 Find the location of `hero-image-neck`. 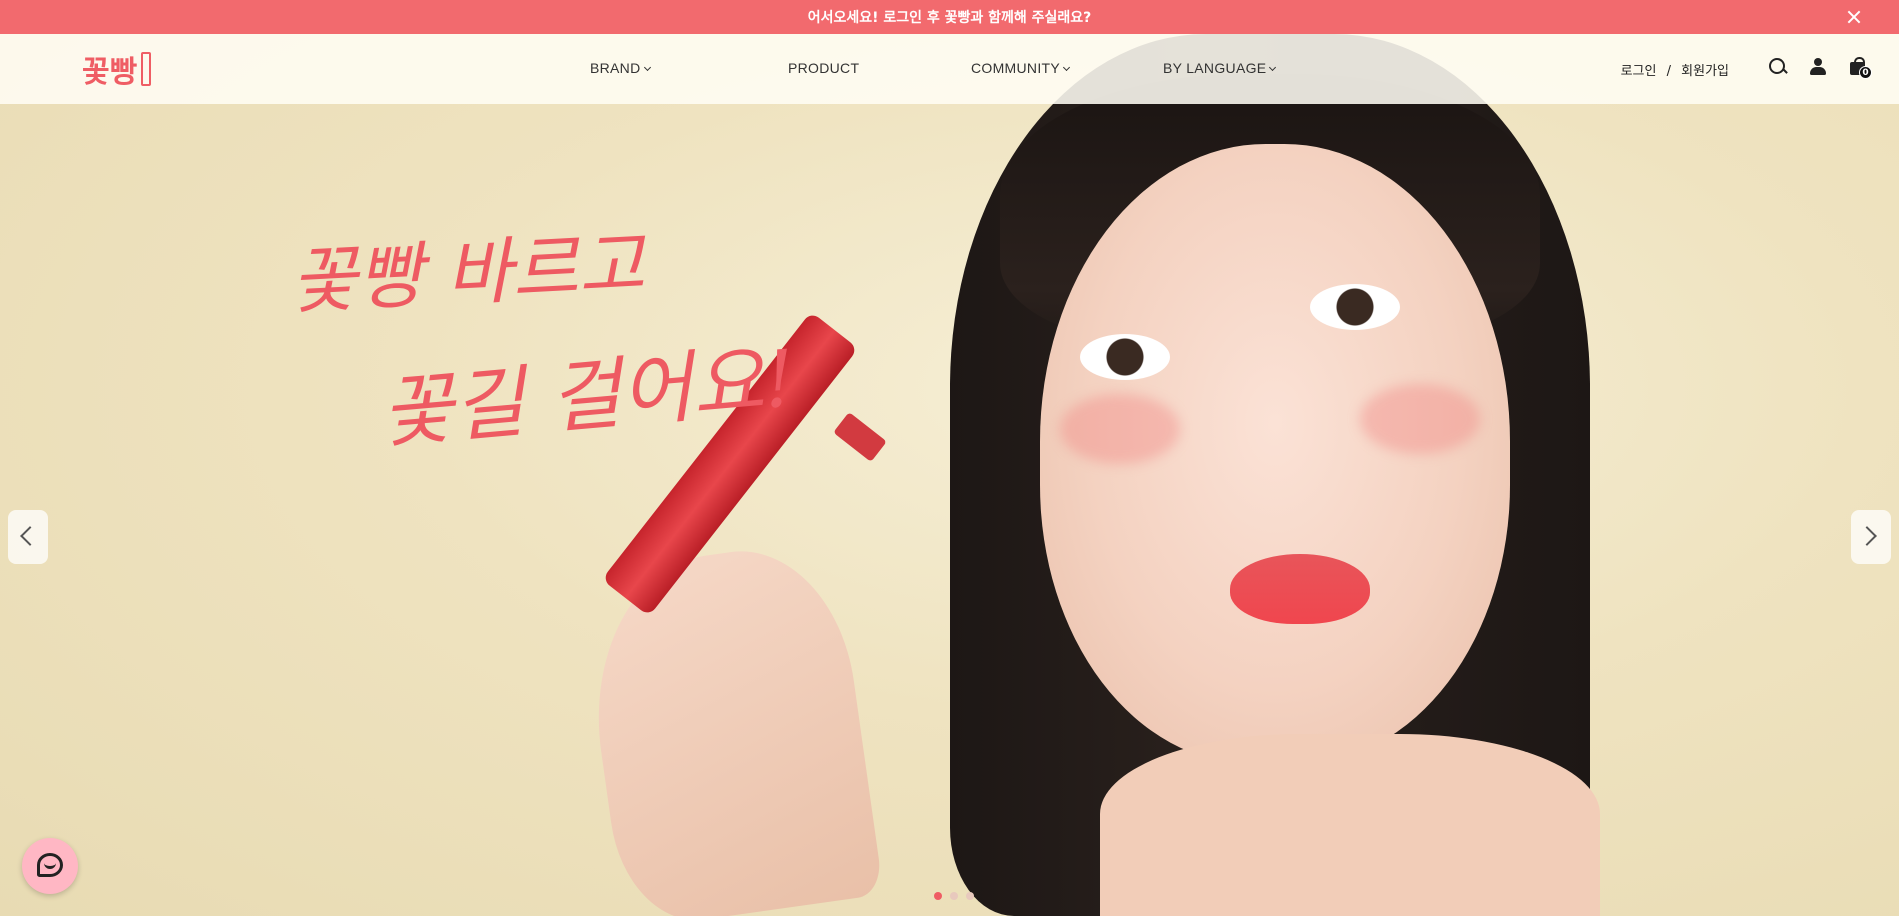

hero-image-neck is located at coordinates (1350, 825).